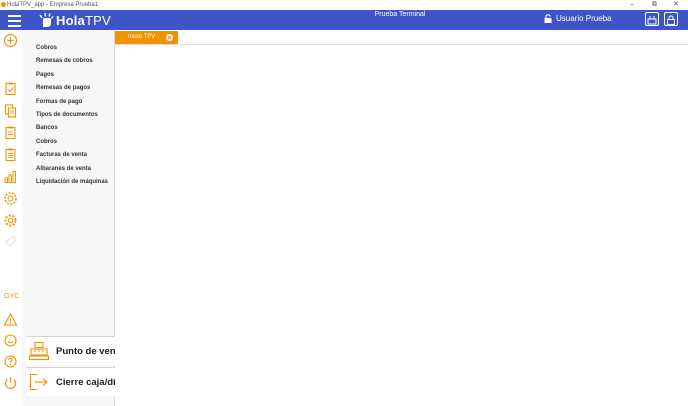  I want to click on help-icon, so click(10, 361).